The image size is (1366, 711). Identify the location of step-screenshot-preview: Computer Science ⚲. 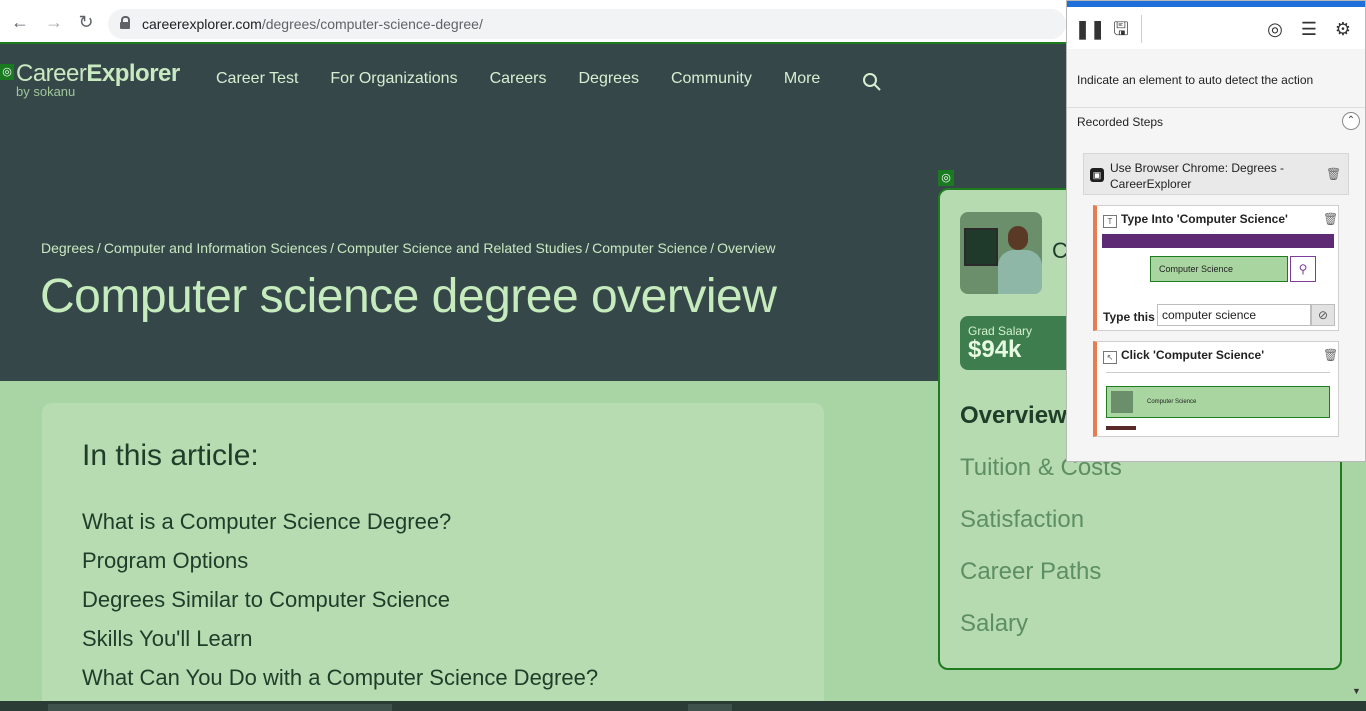
(1218, 265).